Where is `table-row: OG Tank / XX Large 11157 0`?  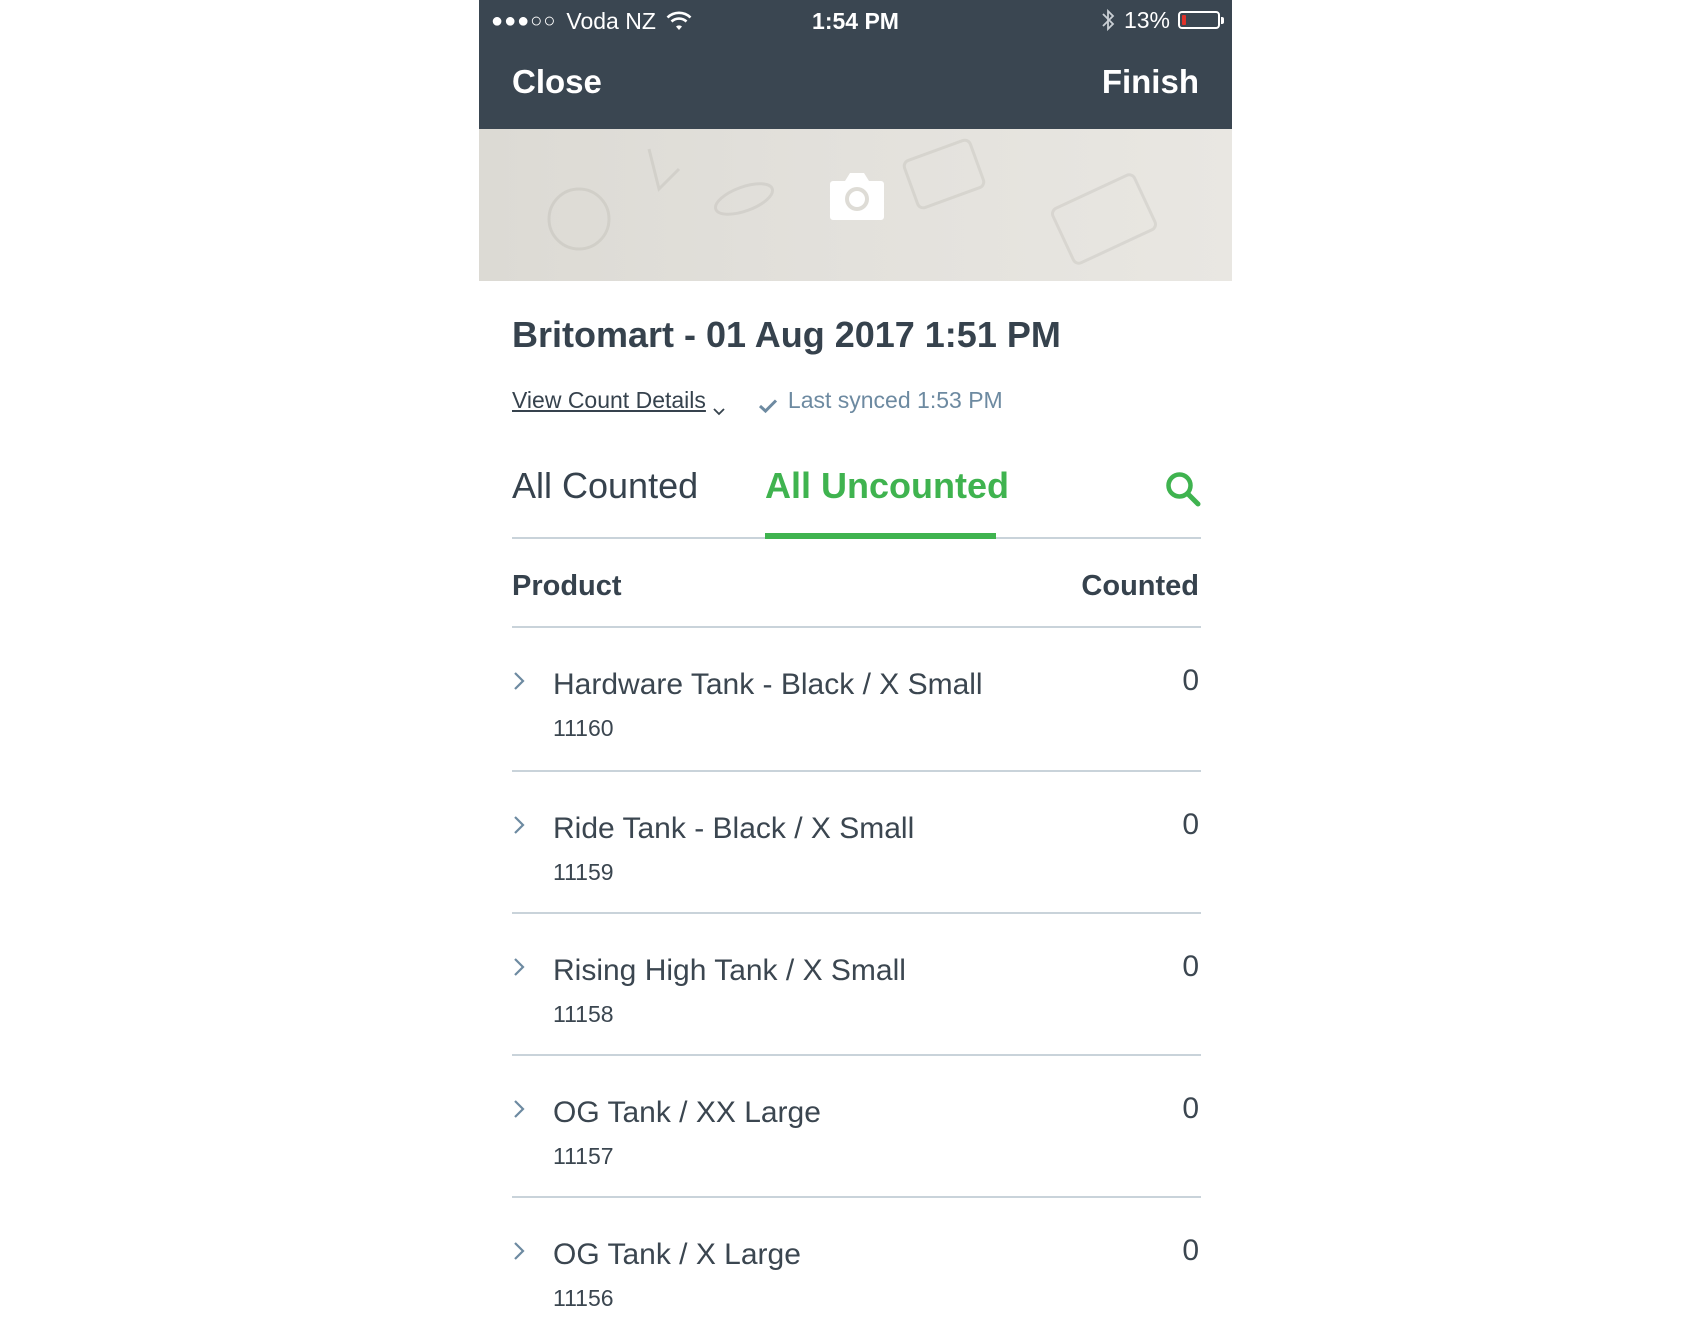 table-row: OG Tank / XX Large 11157 0 is located at coordinates (856, 1127).